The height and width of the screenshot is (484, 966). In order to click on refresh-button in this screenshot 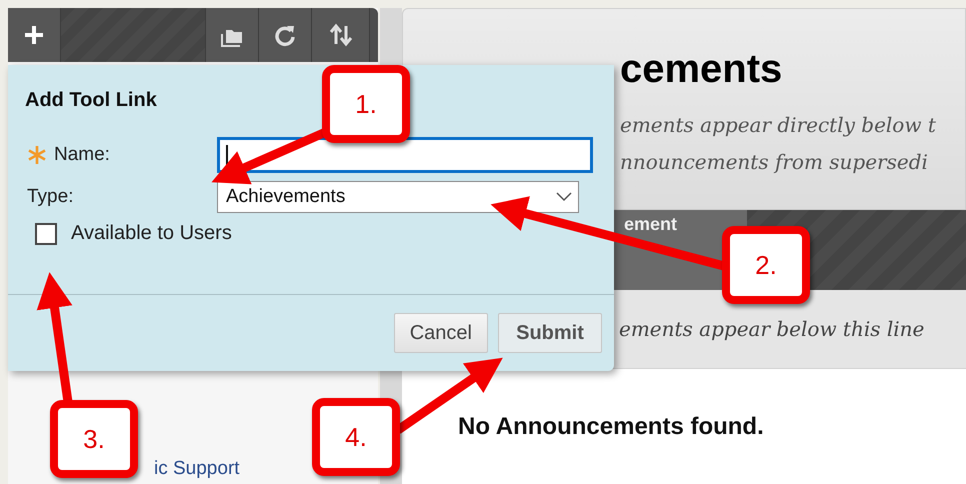, I will do `click(285, 35)`.